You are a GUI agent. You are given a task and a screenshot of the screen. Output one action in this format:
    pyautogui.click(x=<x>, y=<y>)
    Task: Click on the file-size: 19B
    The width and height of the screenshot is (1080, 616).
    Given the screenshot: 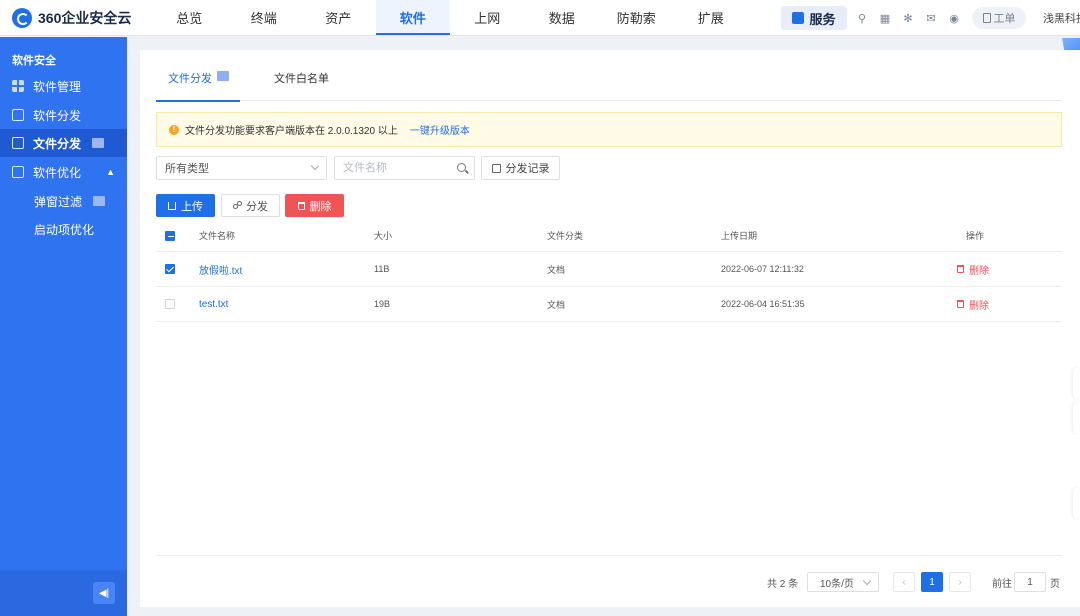 What is the action you would take?
    pyautogui.click(x=382, y=304)
    